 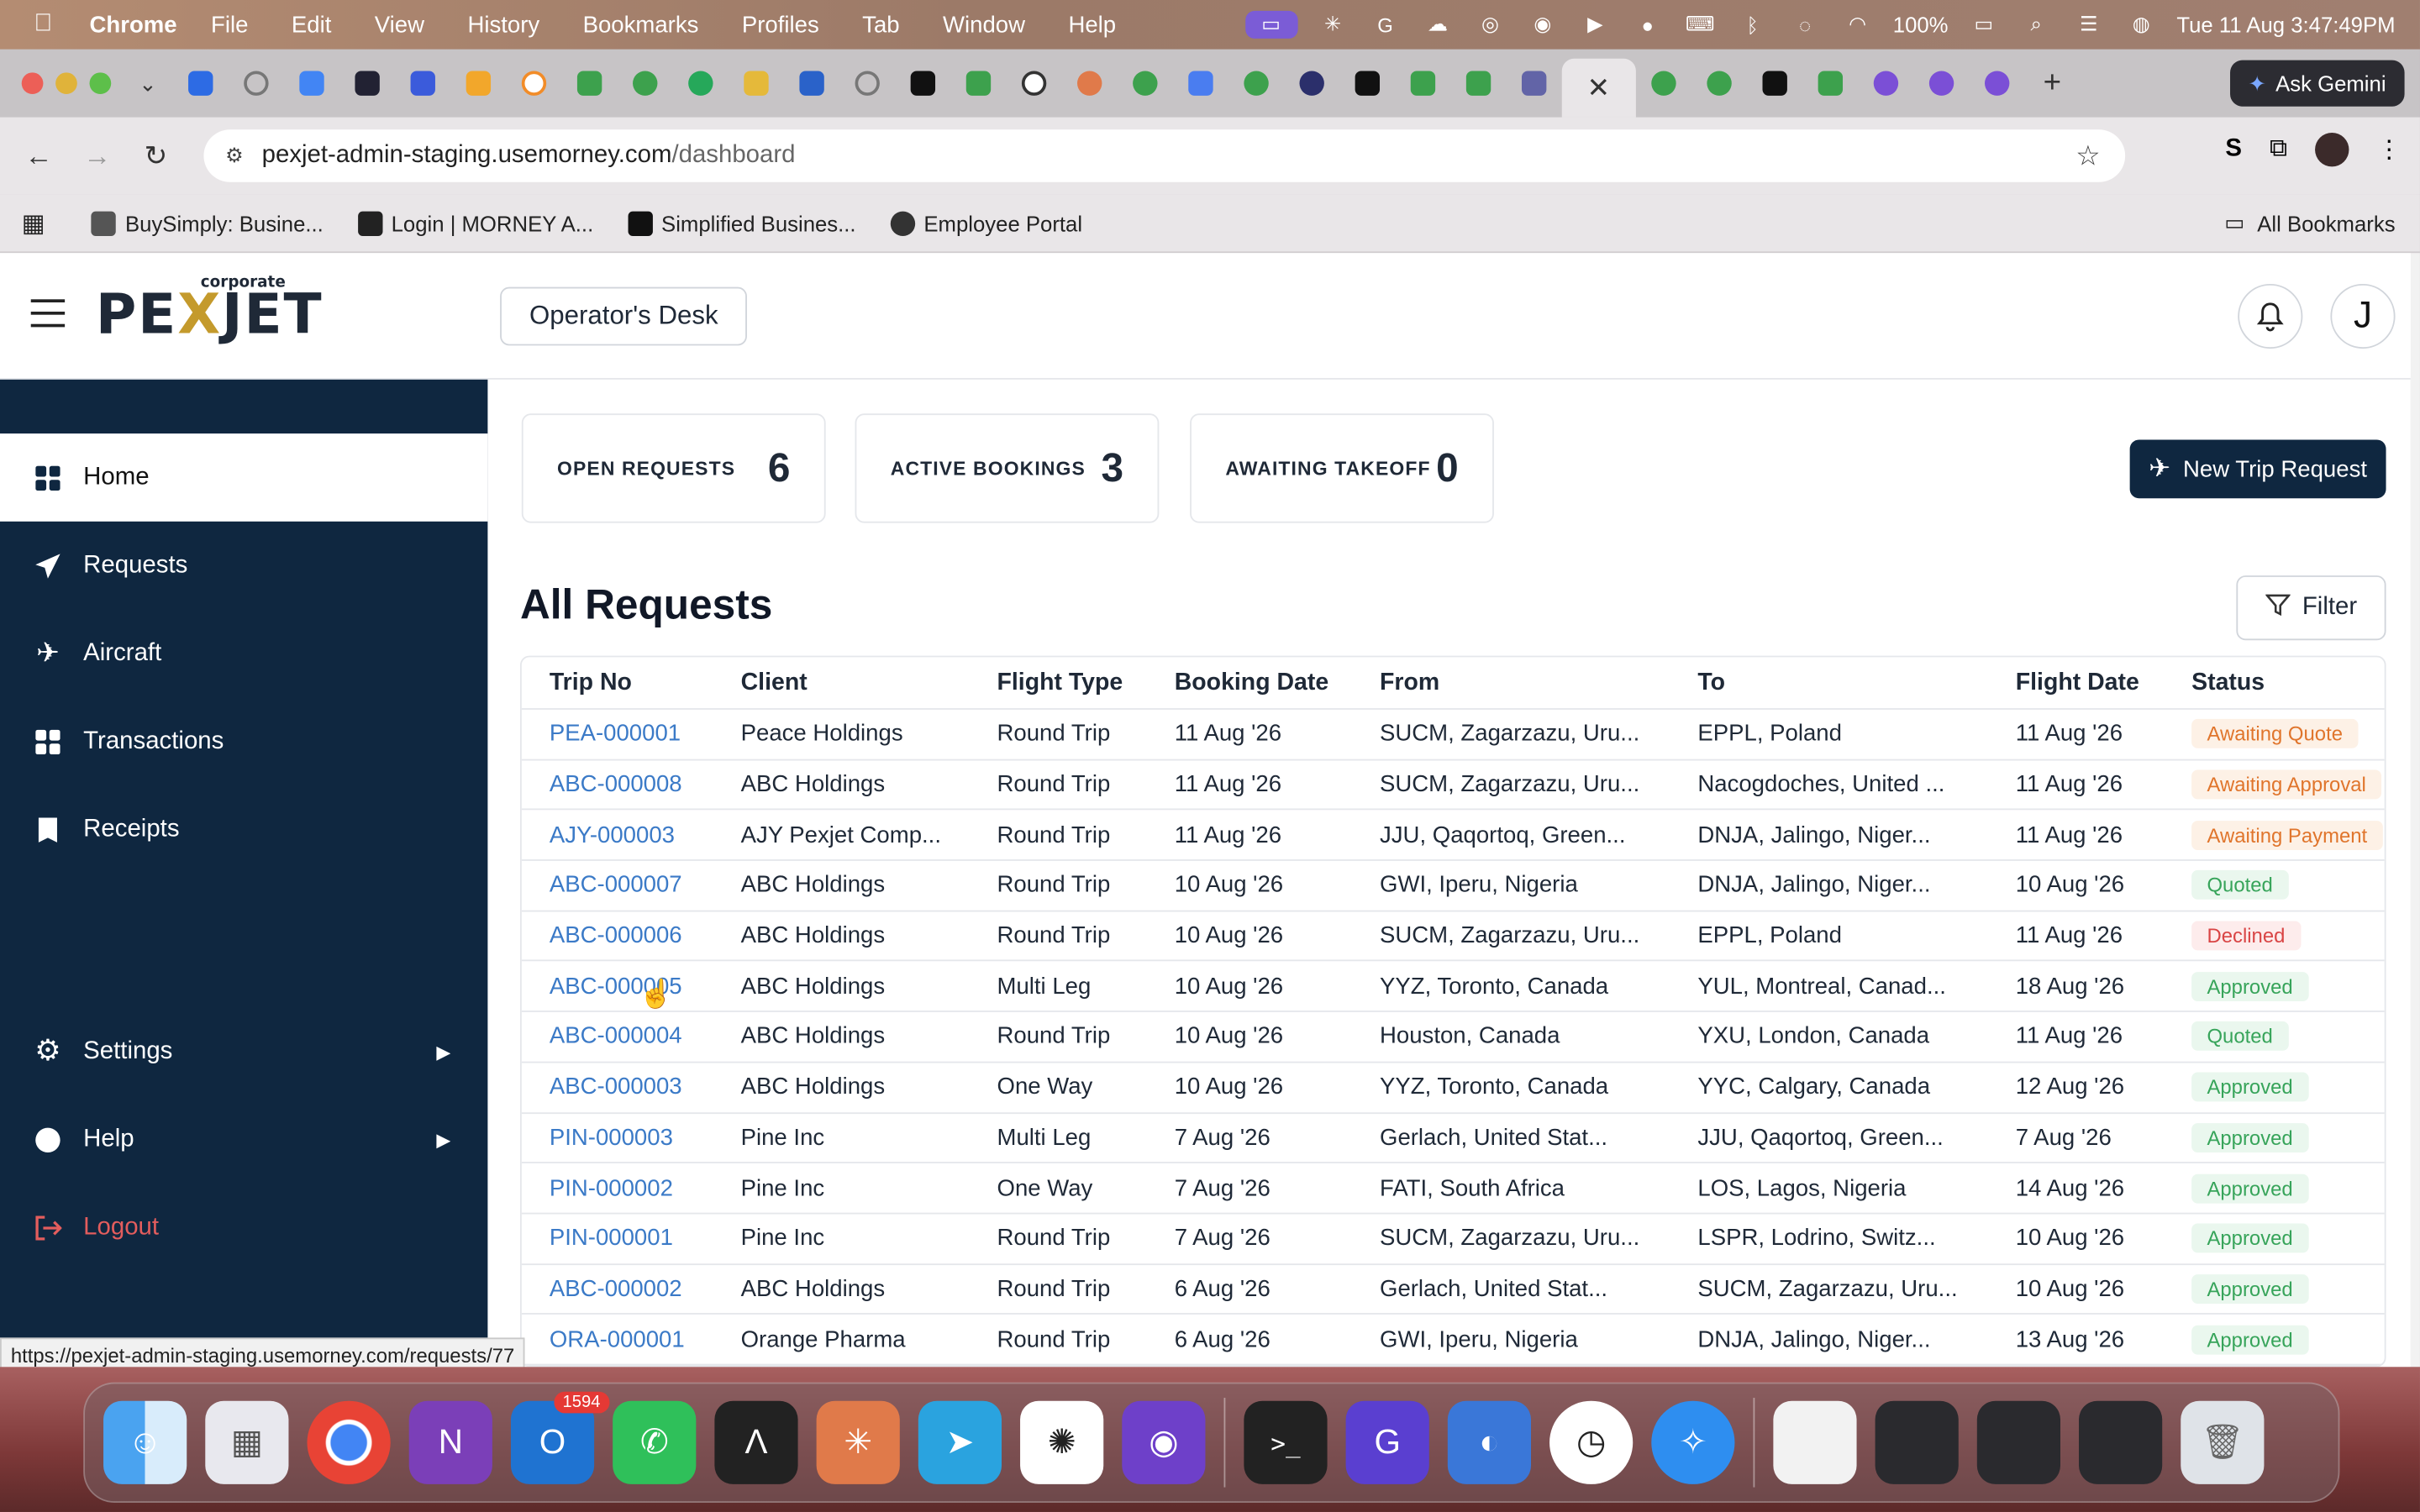 What do you see at coordinates (2077, 682) in the screenshot?
I see `column-header-flight-date: Flight Date` at bounding box center [2077, 682].